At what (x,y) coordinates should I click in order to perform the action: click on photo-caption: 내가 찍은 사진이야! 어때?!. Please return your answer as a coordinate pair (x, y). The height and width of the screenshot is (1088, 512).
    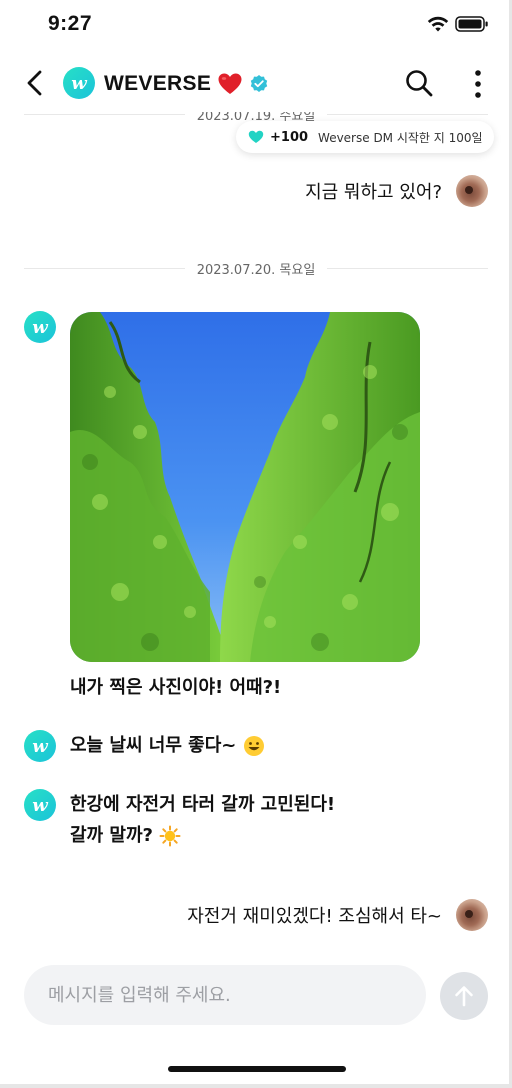
    Looking at the image, I should click on (176, 687).